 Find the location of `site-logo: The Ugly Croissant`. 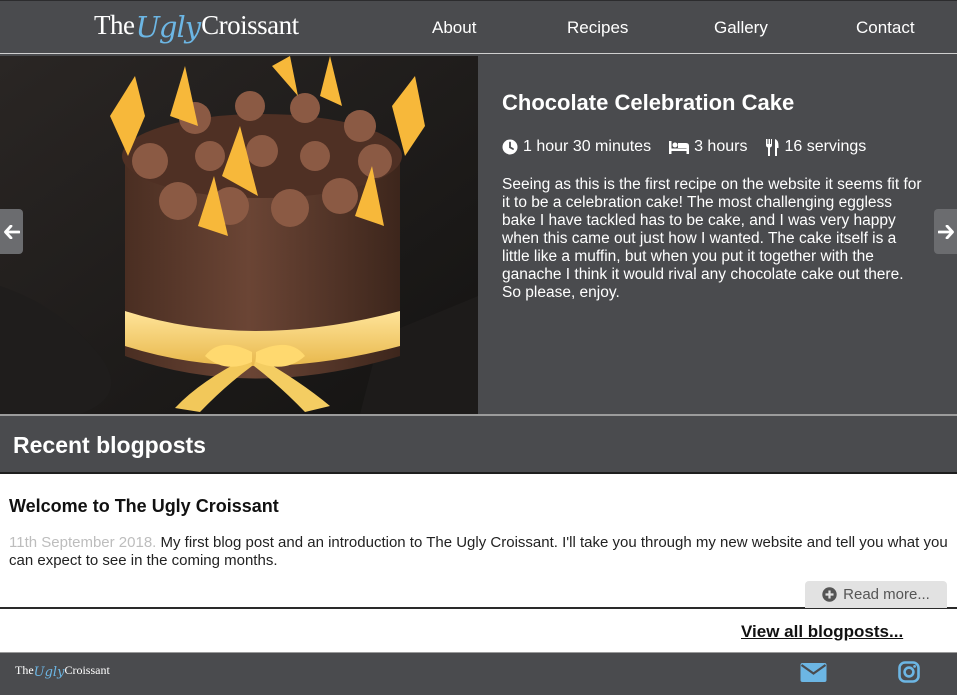

site-logo: The Ugly Croissant is located at coordinates (196, 29).